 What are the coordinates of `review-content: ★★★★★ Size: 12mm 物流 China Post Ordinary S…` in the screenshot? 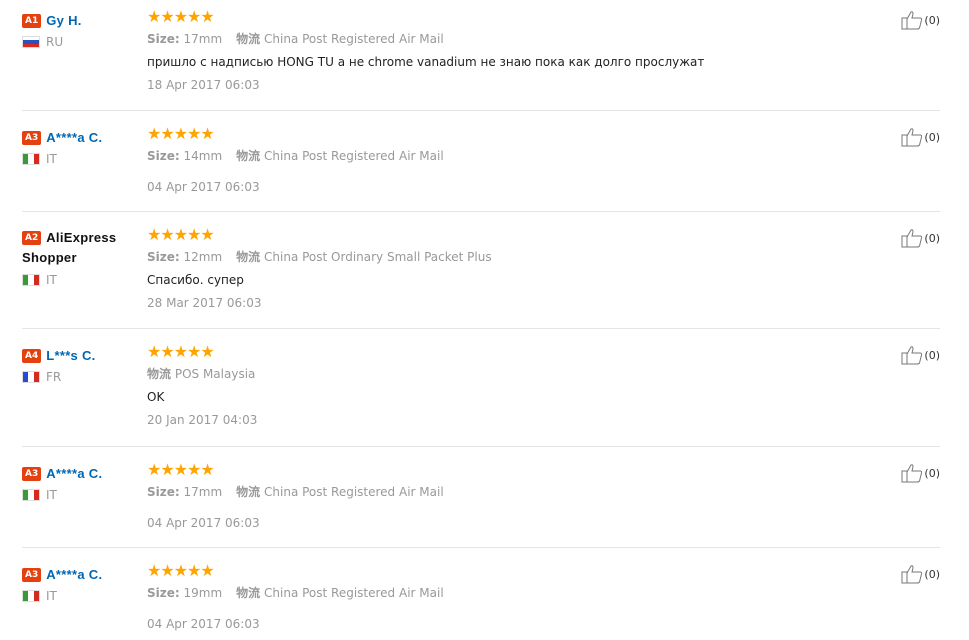 It's located at (507, 268).